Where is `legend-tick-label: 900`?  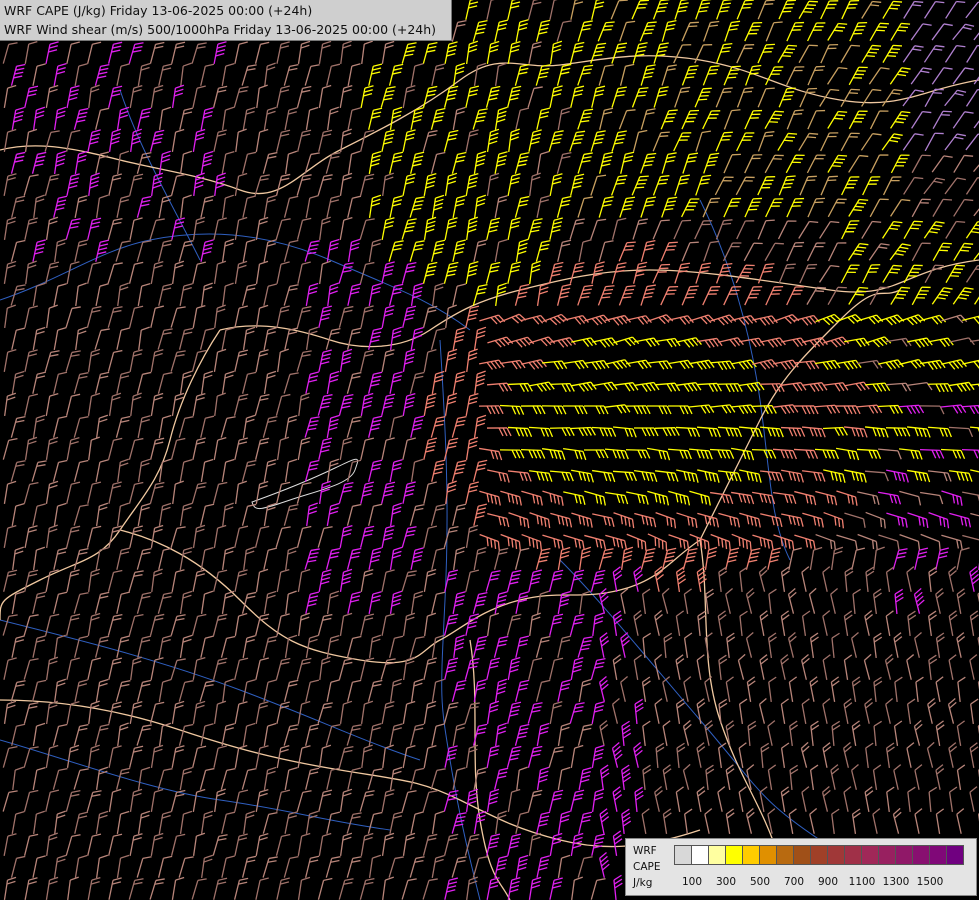 legend-tick-label: 900 is located at coordinates (828, 882).